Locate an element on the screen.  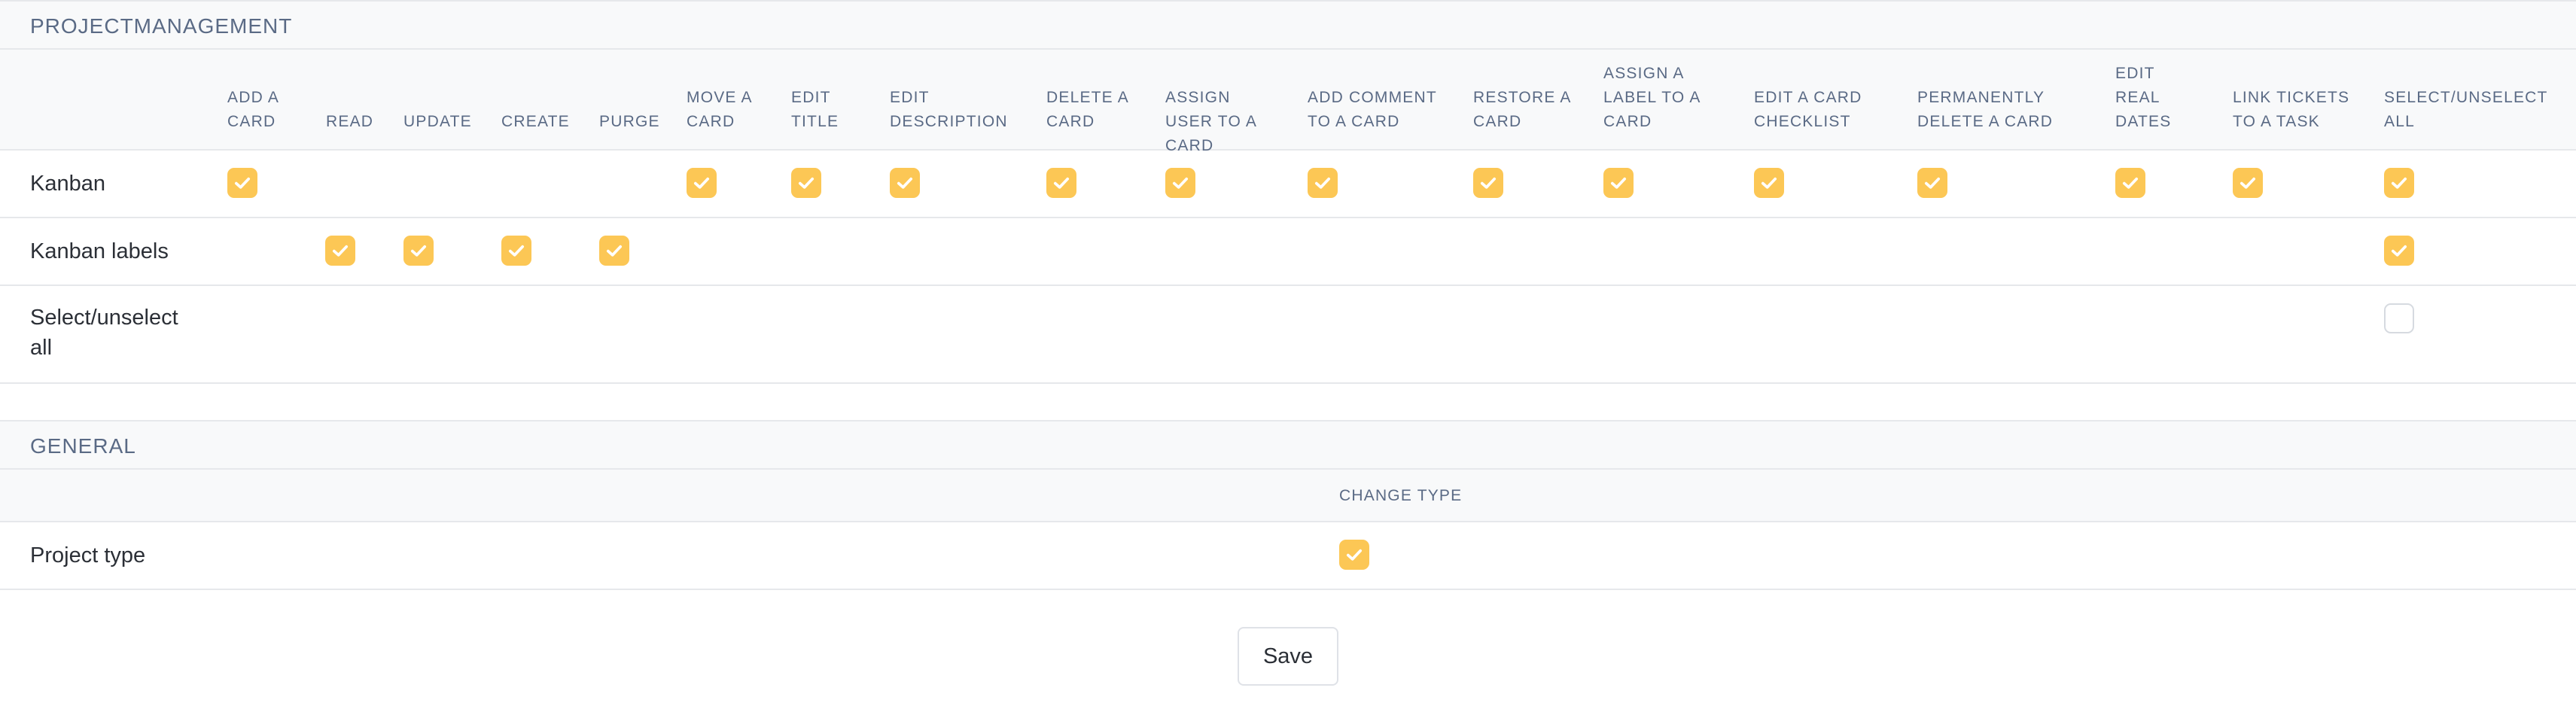
column-header-read: READ is located at coordinates (350, 122).